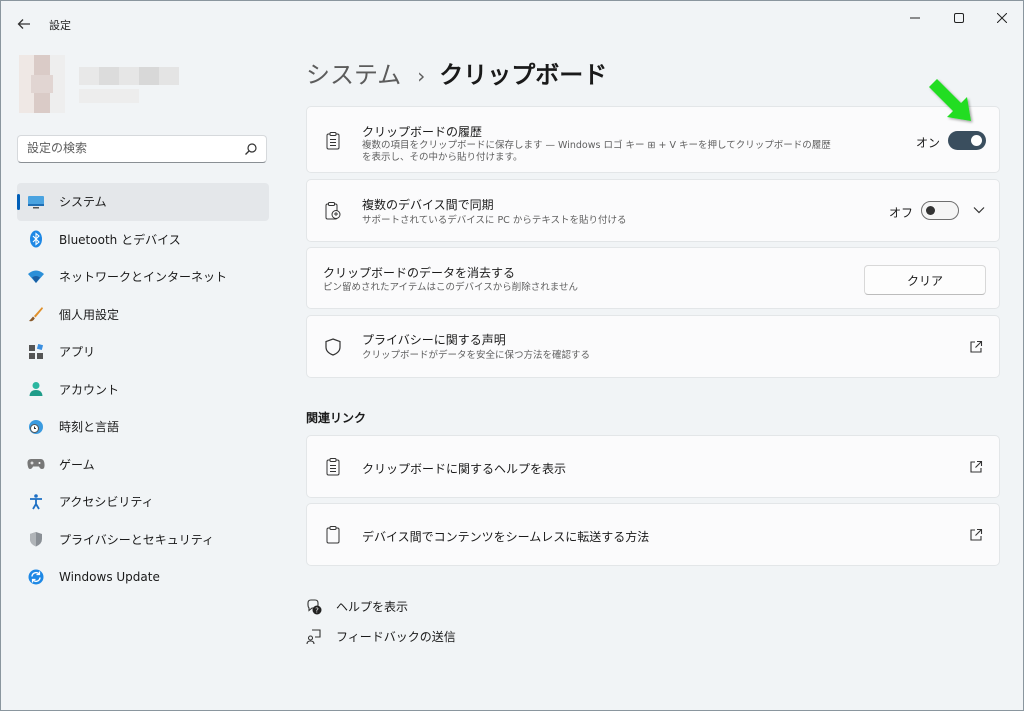 The height and width of the screenshot is (711, 1024). I want to click on clear-button: クリア, so click(925, 280).